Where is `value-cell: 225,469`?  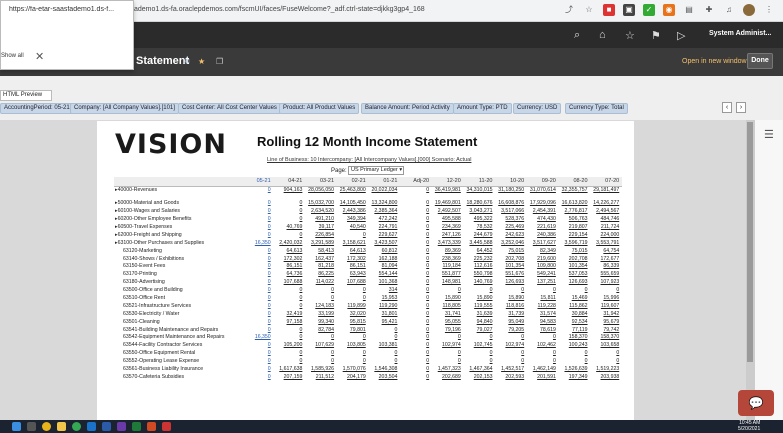
value-cell: 225,469 is located at coordinates (512, 228).